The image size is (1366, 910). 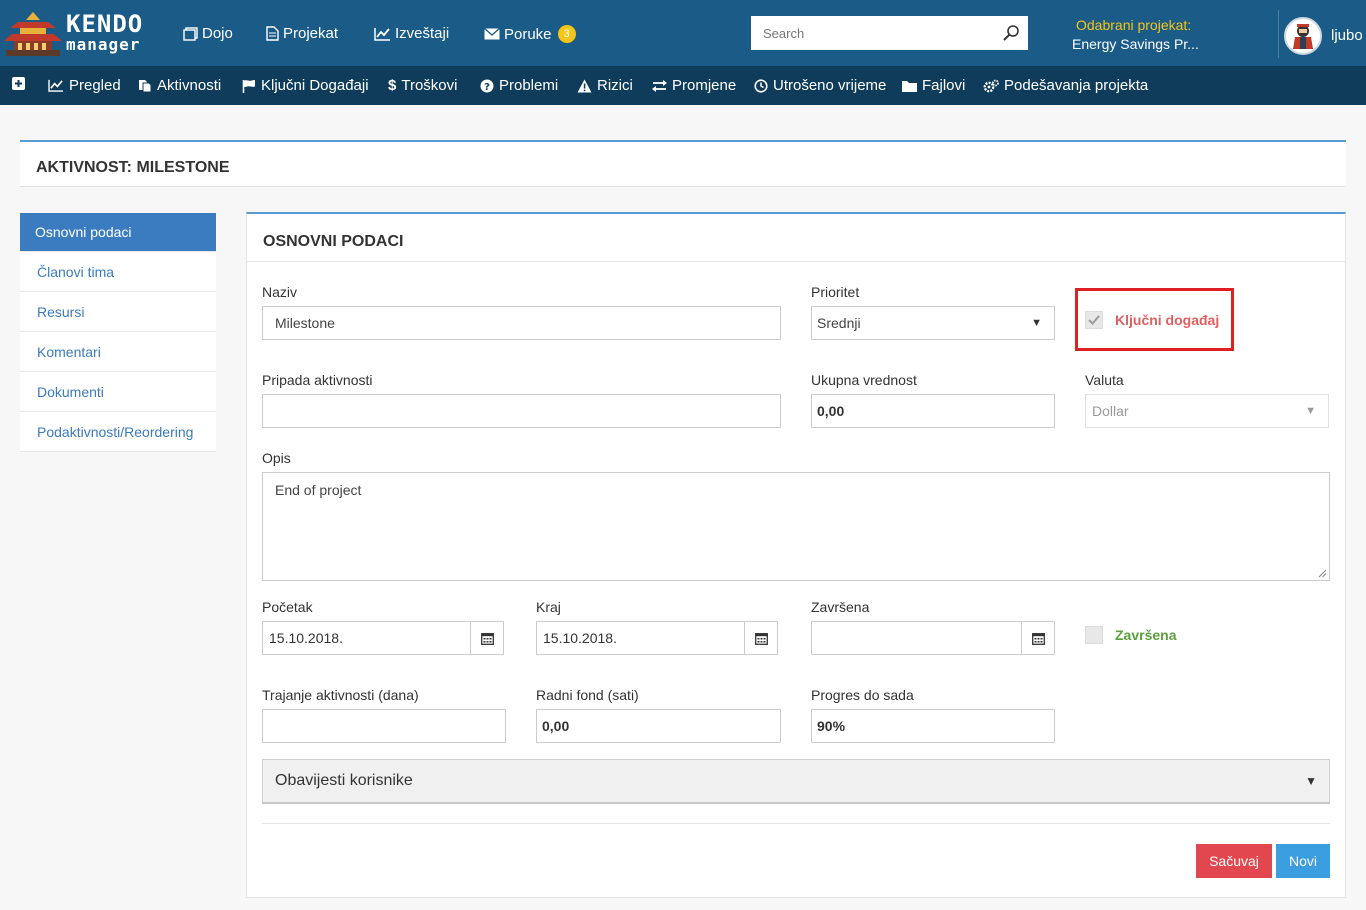 I want to click on samurai-avatar-icon, so click(x=1303, y=36).